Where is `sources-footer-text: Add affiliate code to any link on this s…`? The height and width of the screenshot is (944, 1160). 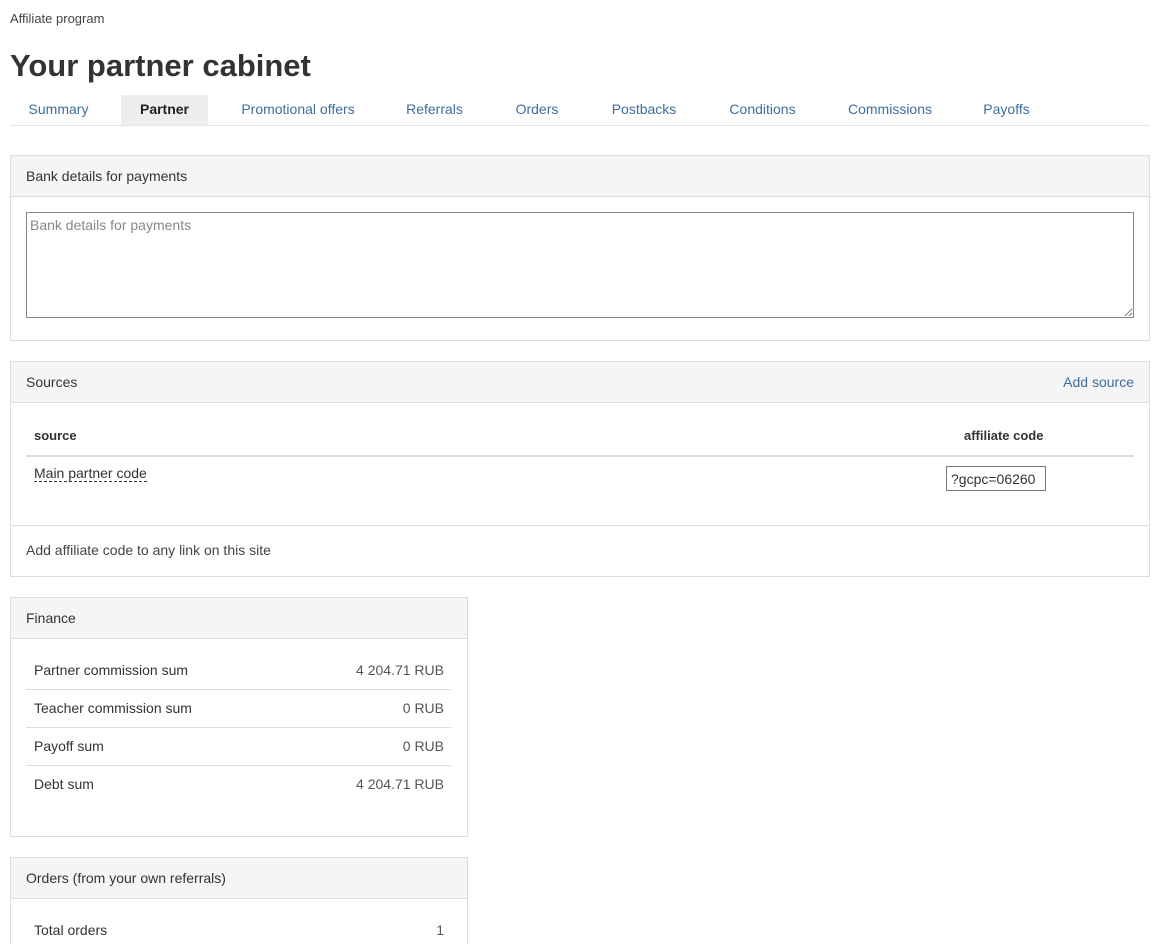 sources-footer-text: Add affiliate code to any link on this s… is located at coordinates (580, 550).